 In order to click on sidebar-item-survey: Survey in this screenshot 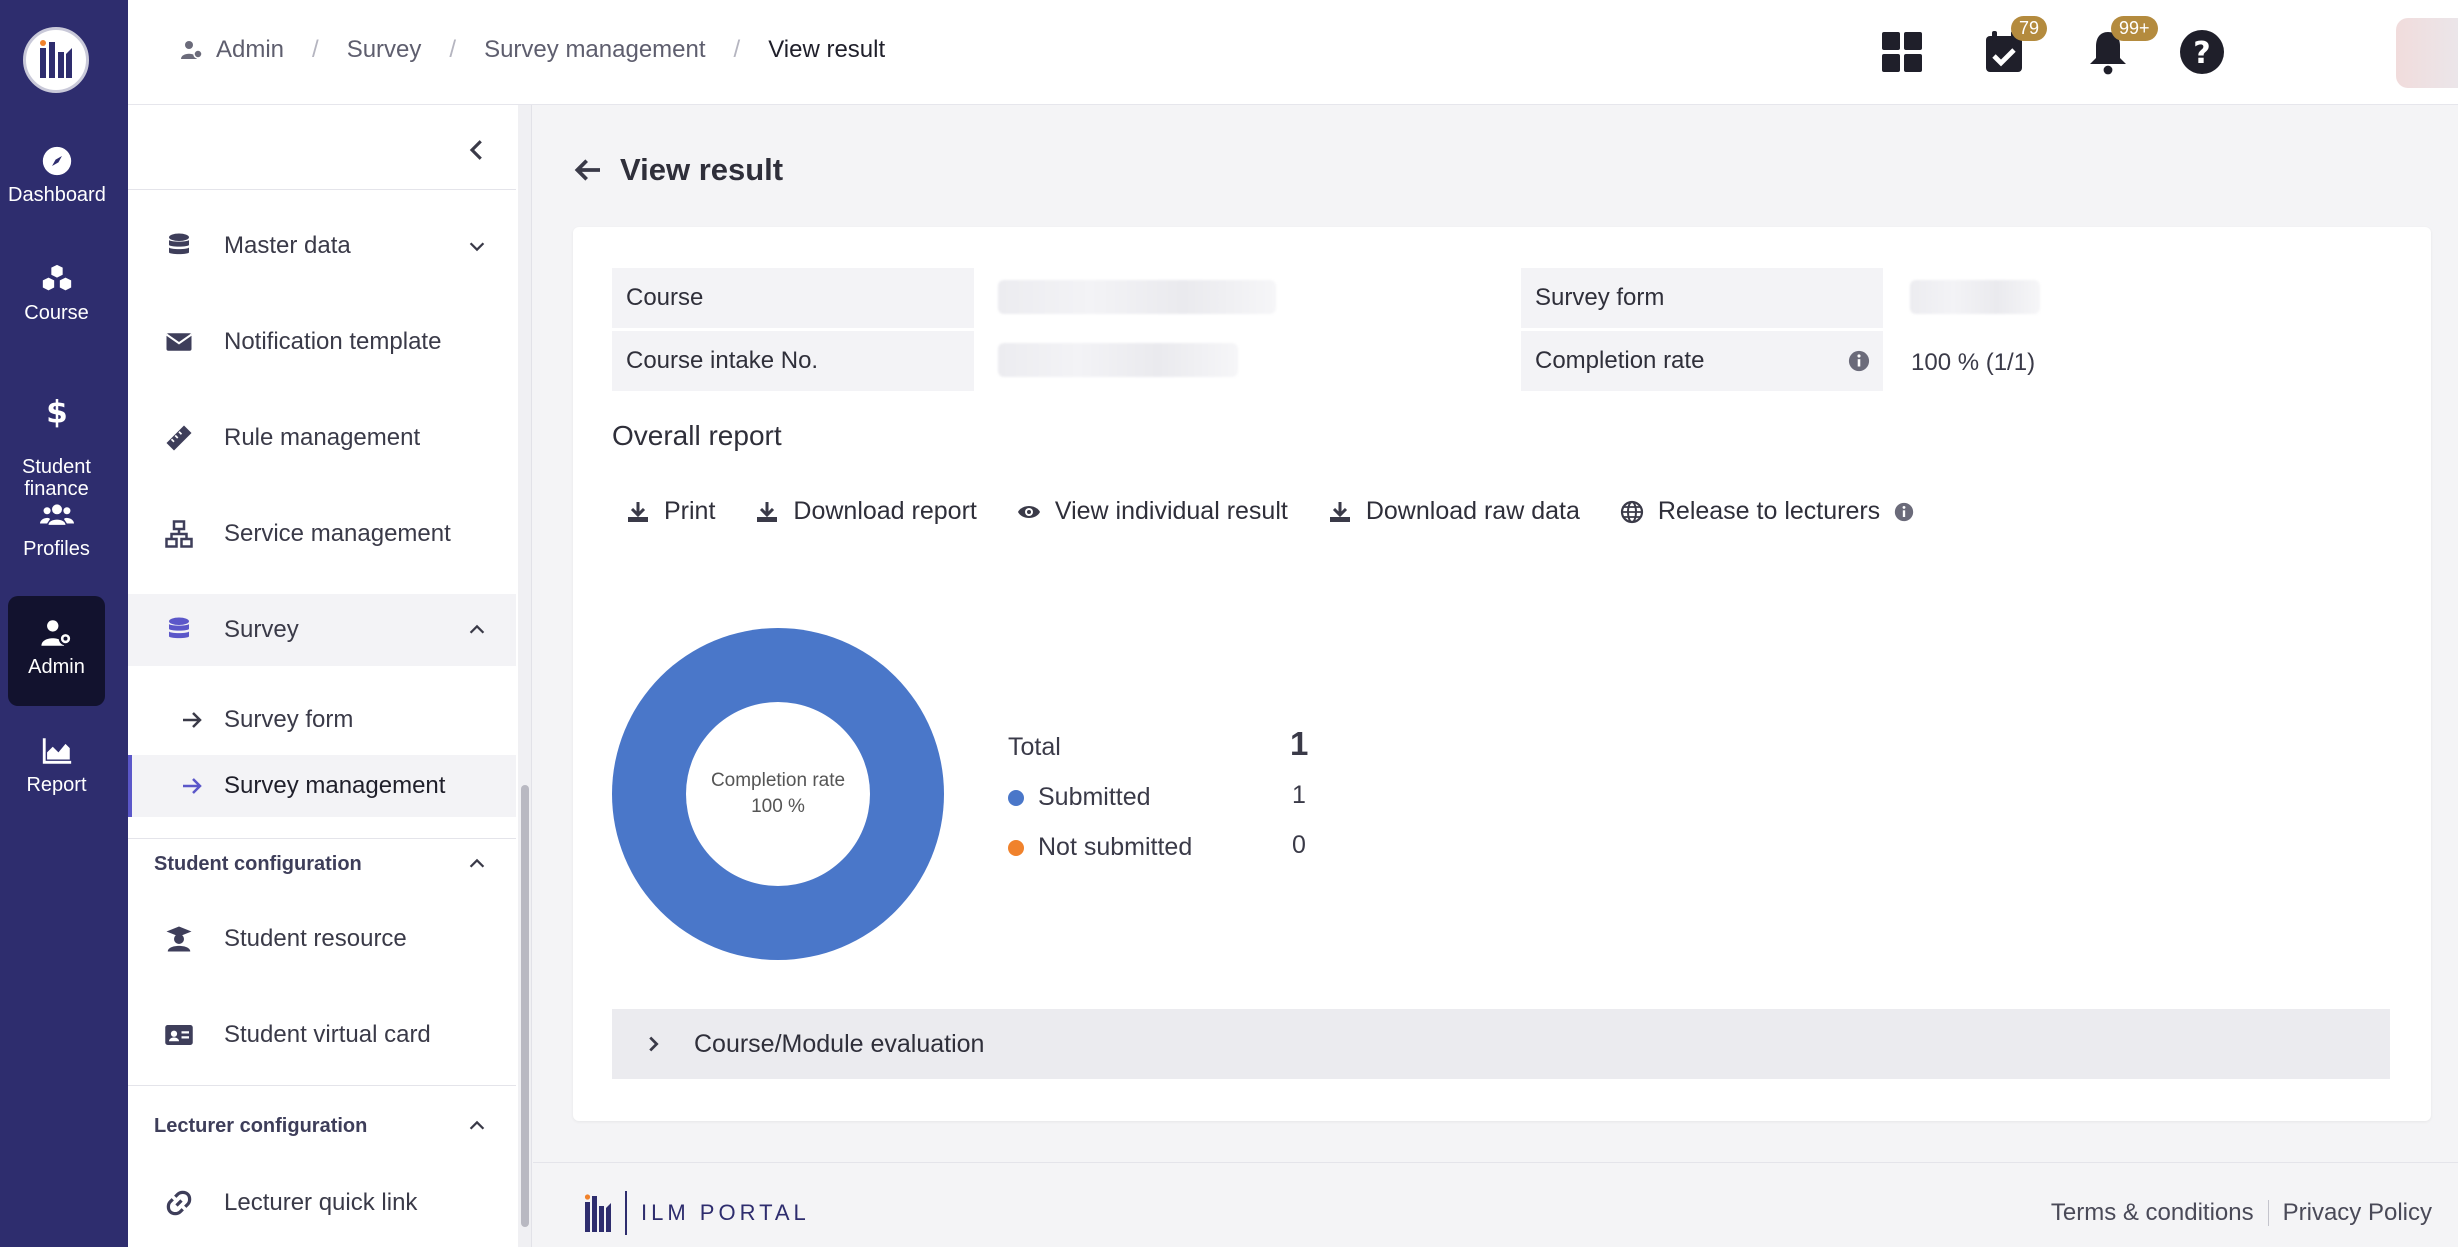, I will do `click(322, 630)`.